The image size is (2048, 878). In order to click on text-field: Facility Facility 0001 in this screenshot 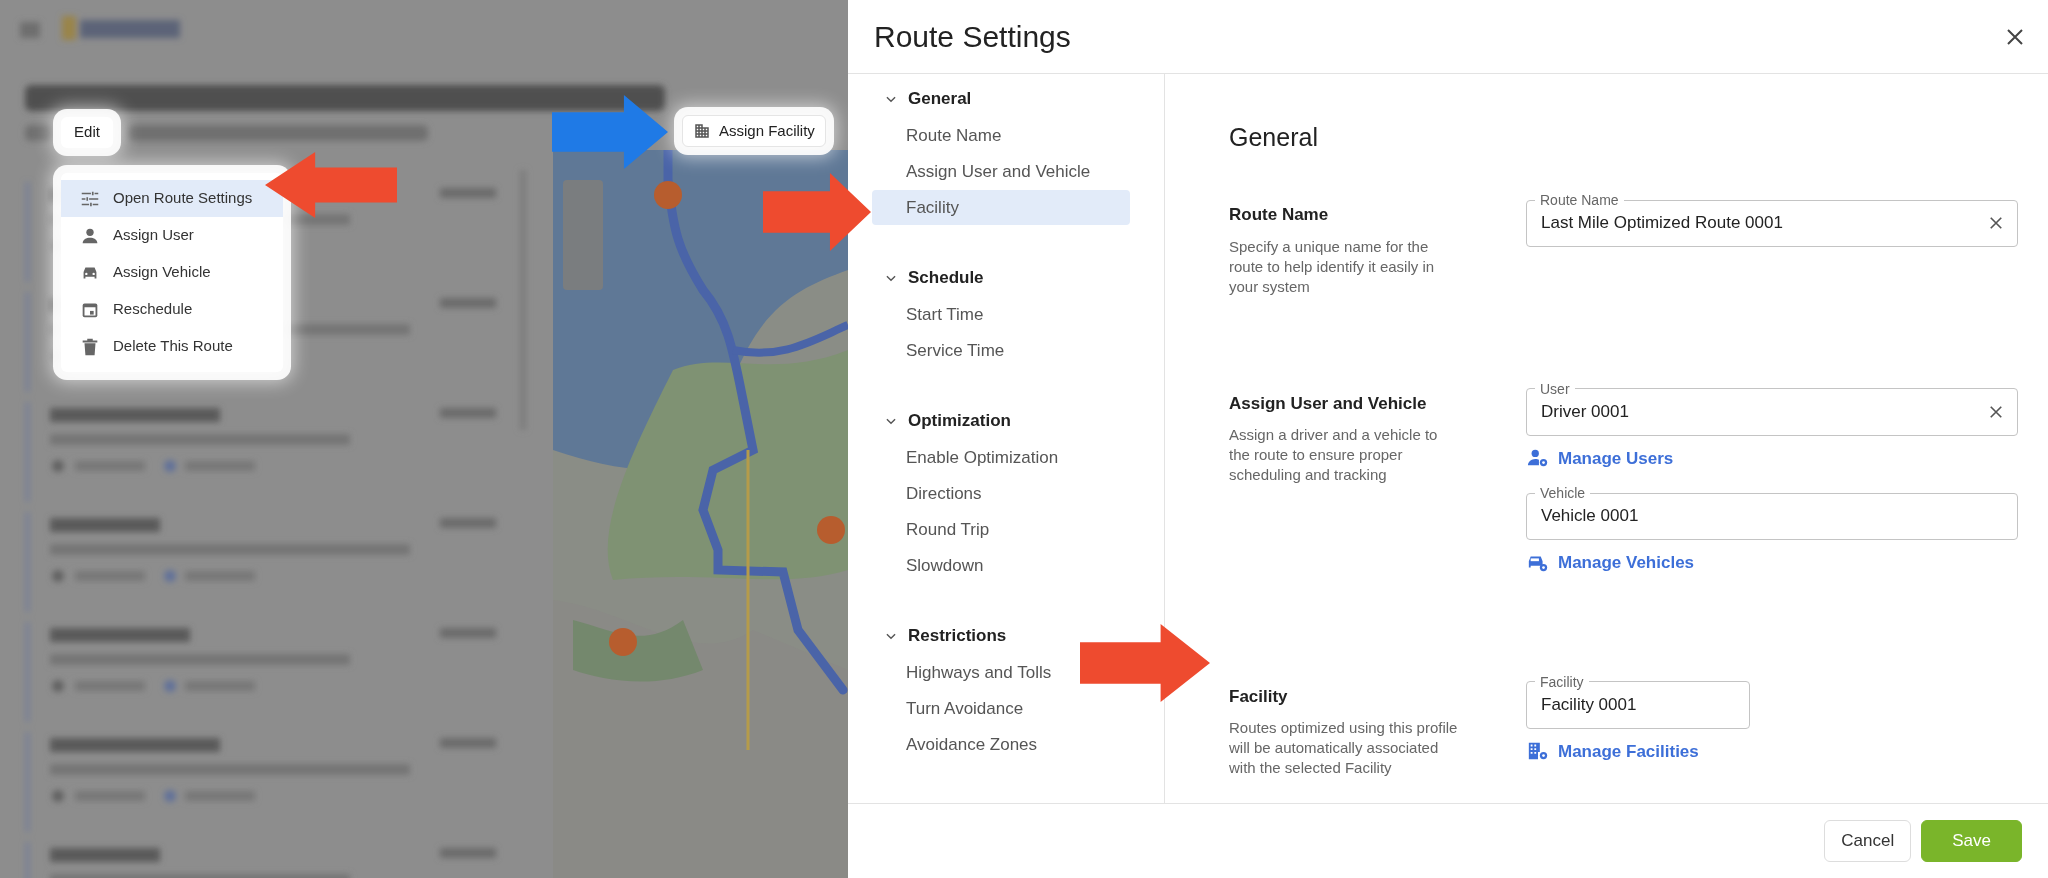, I will do `click(1638, 701)`.